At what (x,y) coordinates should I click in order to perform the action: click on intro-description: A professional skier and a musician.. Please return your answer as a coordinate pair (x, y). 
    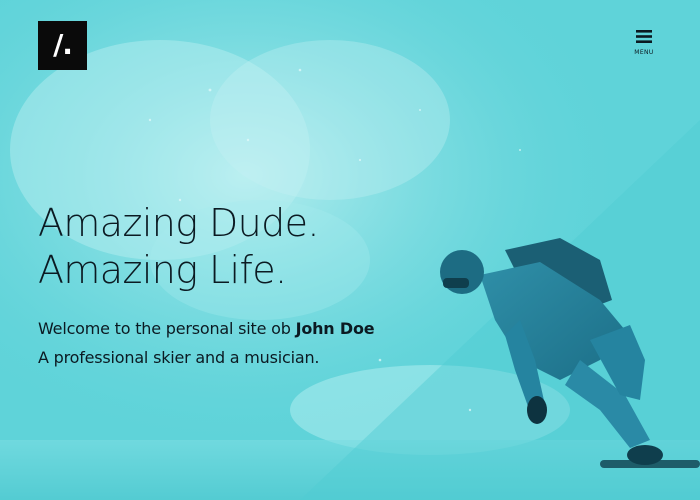
    Looking at the image, I should click on (179, 357).